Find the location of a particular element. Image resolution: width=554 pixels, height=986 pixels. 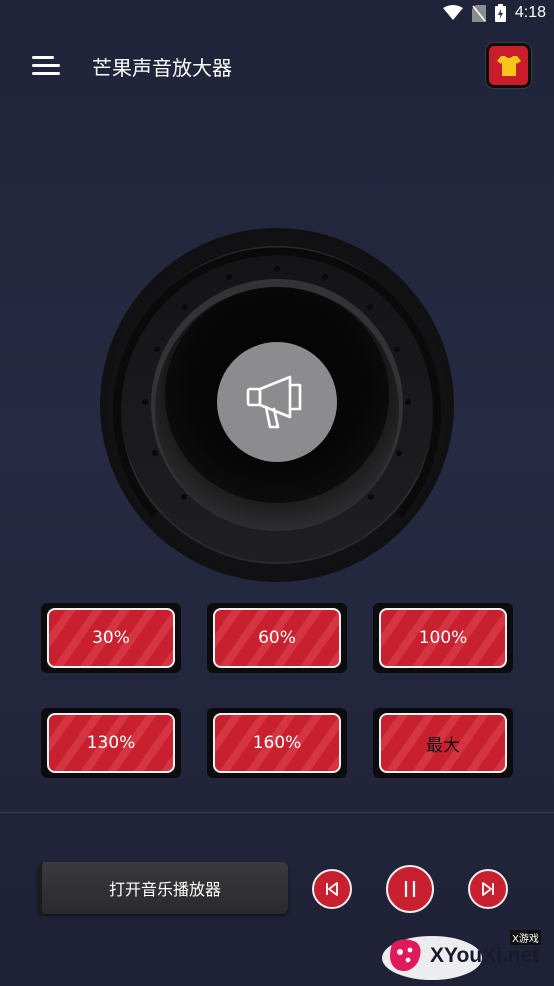

boost-30-button: 30% is located at coordinates (111, 638).